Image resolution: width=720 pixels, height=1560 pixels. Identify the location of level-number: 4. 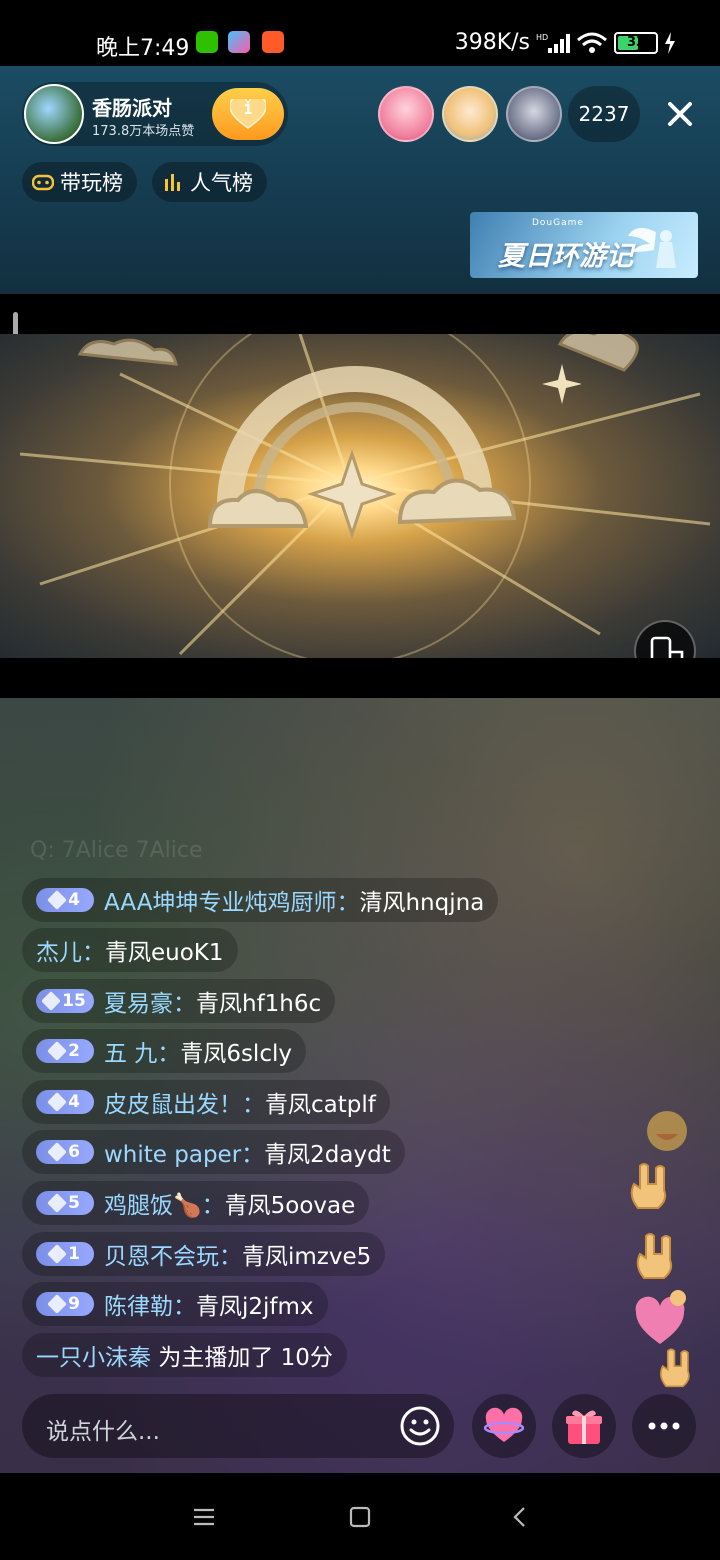
(74, 1102).